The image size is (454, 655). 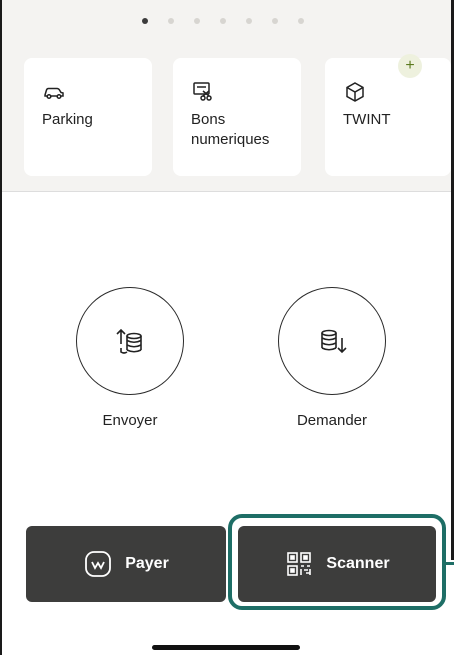 What do you see at coordinates (67, 119) in the screenshot?
I see `shortcut-label: Parking` at bounding box center [67, 119].